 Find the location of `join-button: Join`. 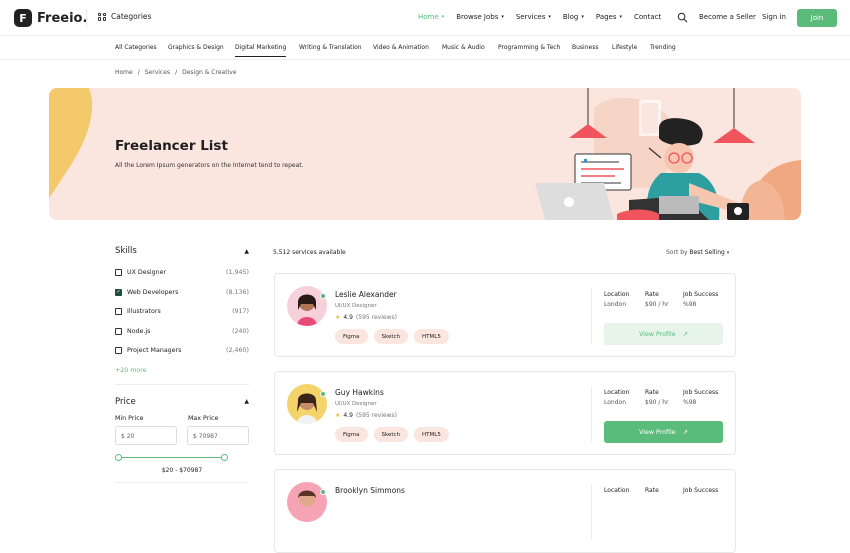

join-button: Join is located at coordinates (817, 18).